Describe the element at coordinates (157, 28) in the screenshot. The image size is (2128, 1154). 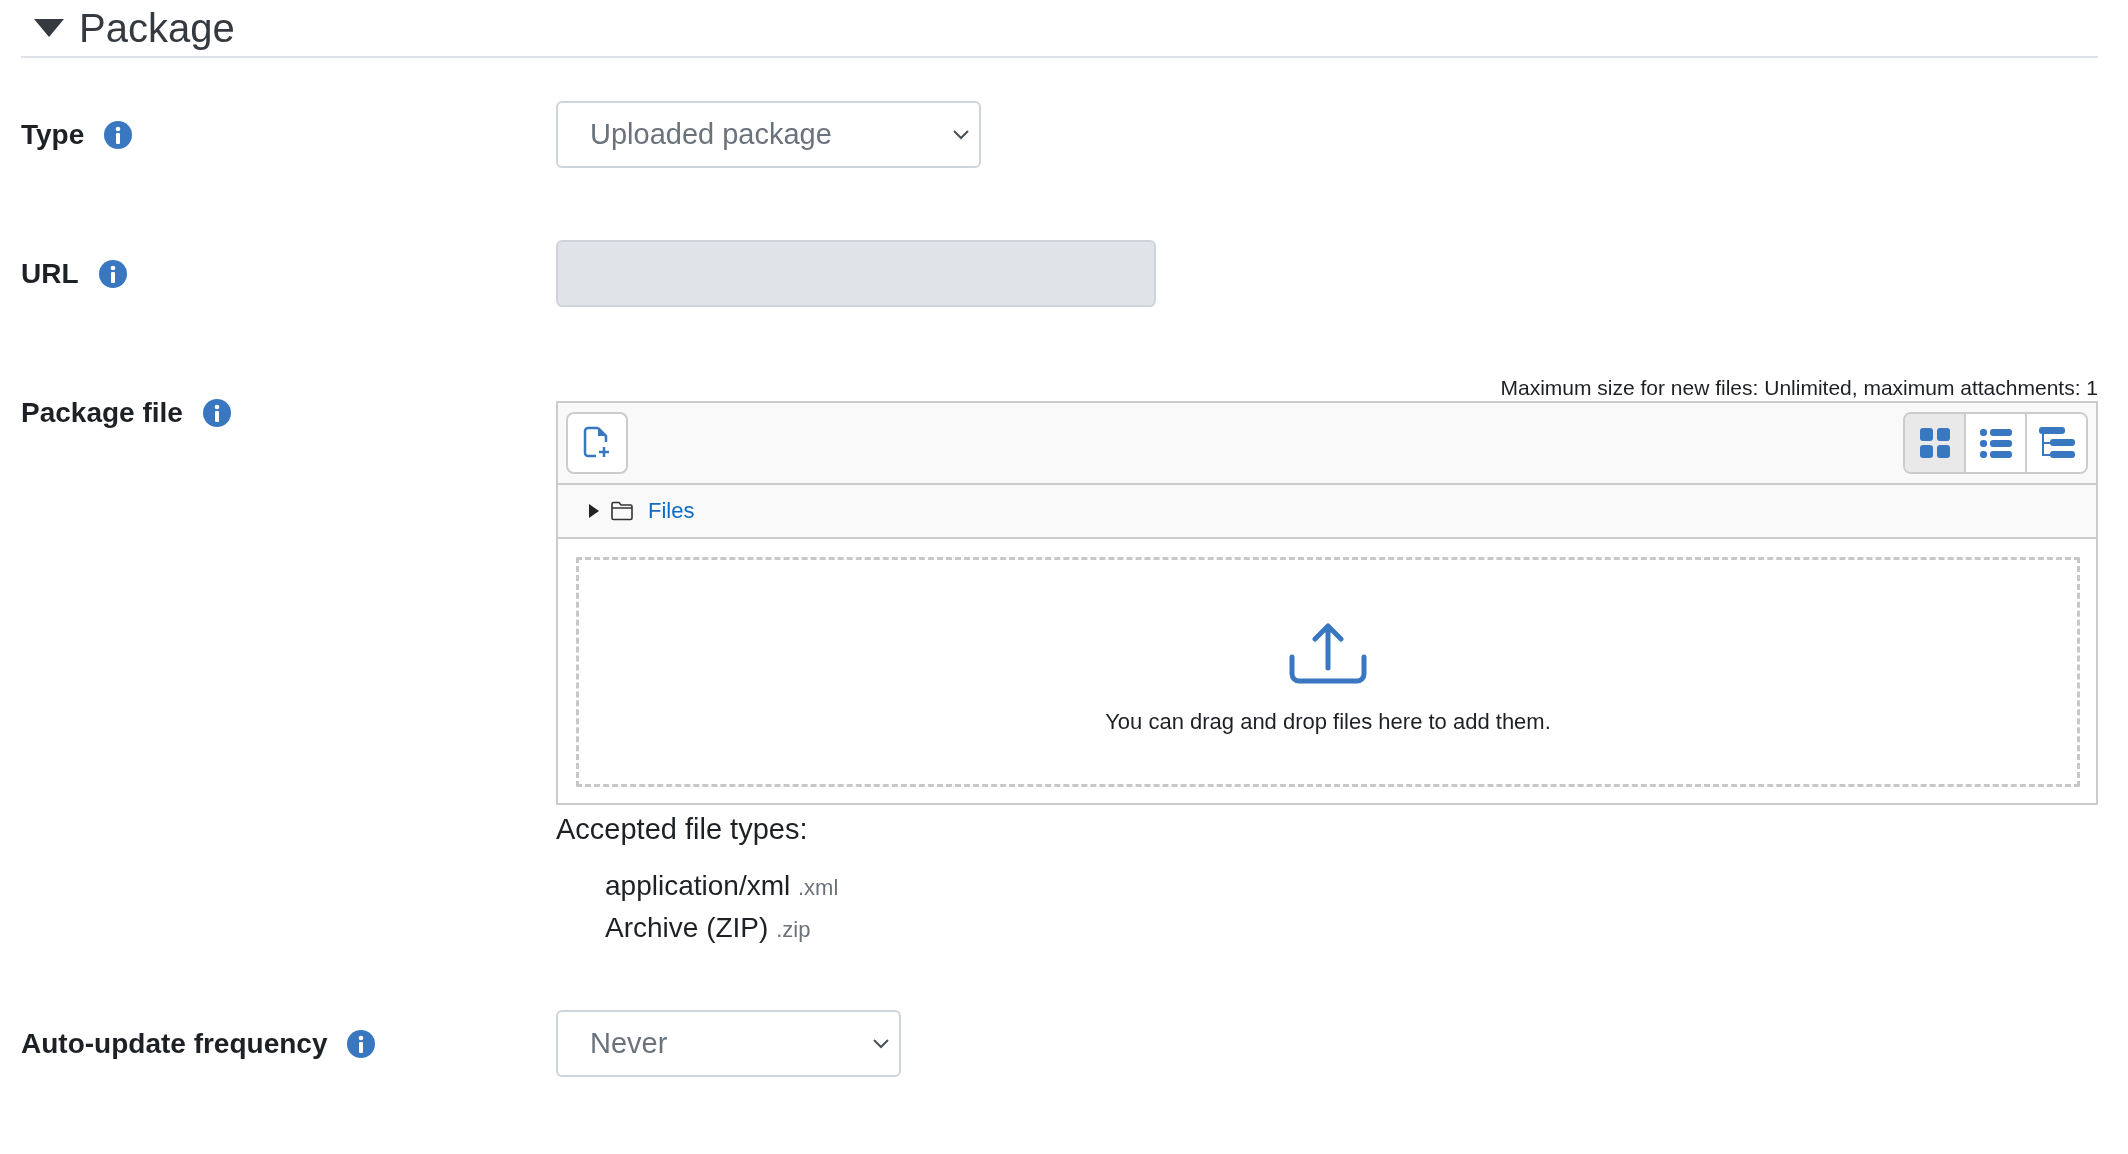
I see `section-title: Package` at that location.